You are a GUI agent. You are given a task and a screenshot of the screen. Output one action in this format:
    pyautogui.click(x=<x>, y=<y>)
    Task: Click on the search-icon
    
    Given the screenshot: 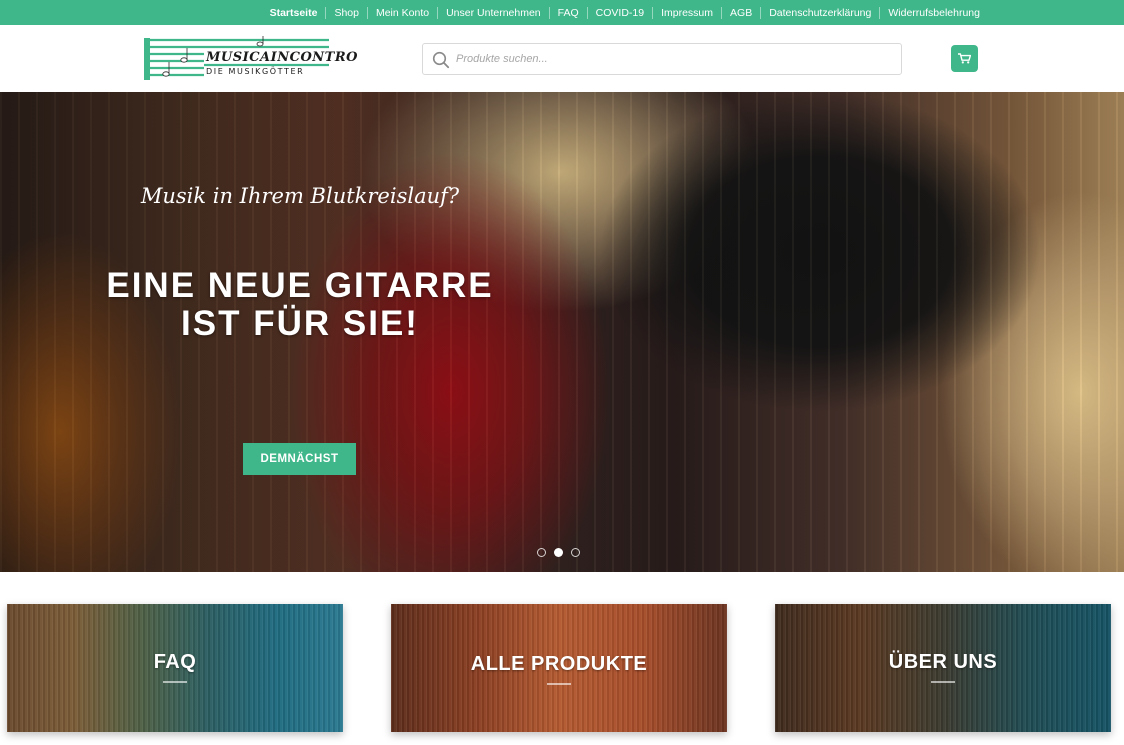 What is the action you would take?
    pyautogui.click(x=441, y=60)
    